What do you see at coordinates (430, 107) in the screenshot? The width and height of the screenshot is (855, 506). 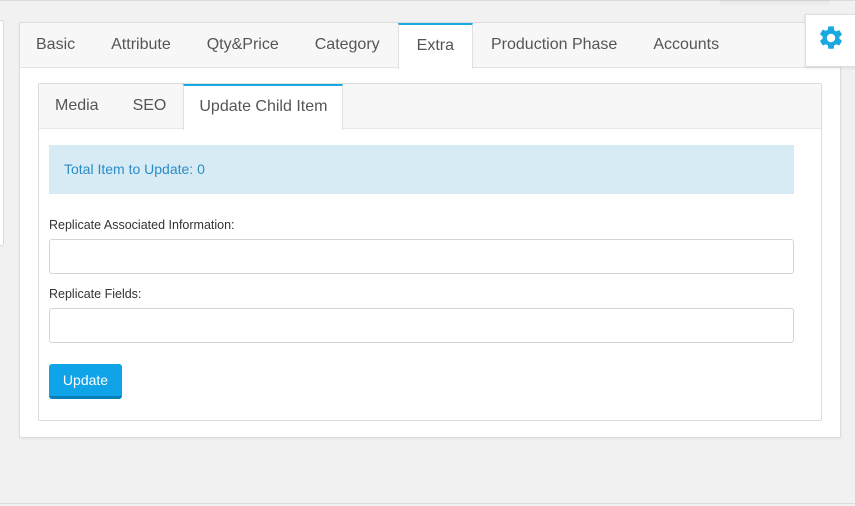 I see `sub-tabbar: Media SEO Update Child Item` at bounding box center [430, 107].